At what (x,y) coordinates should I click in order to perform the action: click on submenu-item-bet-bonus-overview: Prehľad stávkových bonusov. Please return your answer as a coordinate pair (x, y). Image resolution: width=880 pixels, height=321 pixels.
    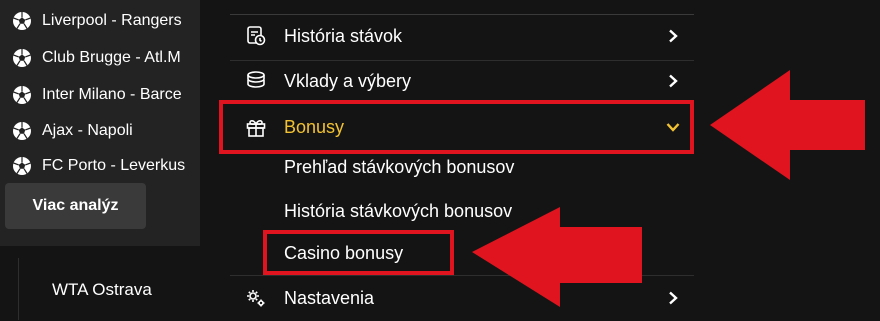
    Looking at the image, I should click on (399, 167).